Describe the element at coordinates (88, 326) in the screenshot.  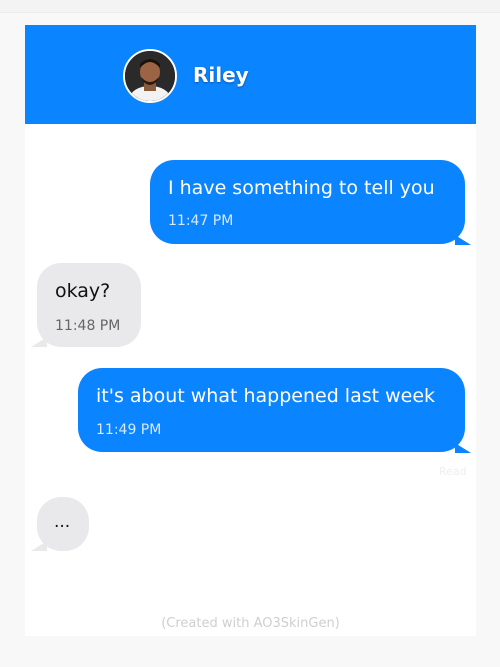
I see `message-time: 11:48 PM` at that location.